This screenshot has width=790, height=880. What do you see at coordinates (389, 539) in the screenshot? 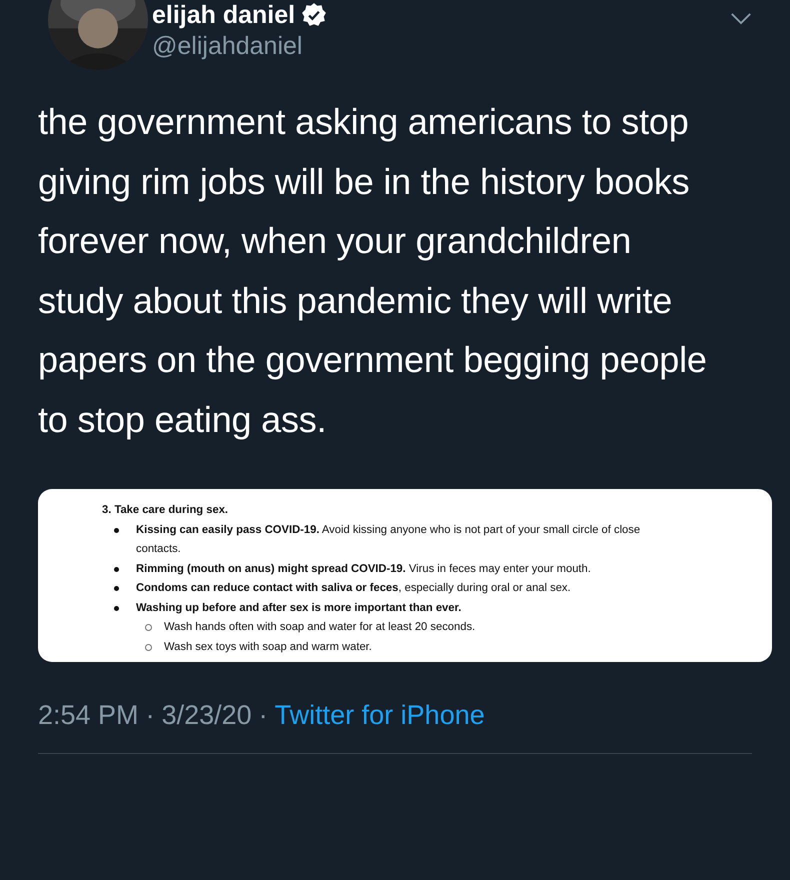
I see `document-line: Kissing can easily pass COVID-19. Avoid kissing anyone who is not part of your small circle of close contacts.` at bounding box center [389, 539].